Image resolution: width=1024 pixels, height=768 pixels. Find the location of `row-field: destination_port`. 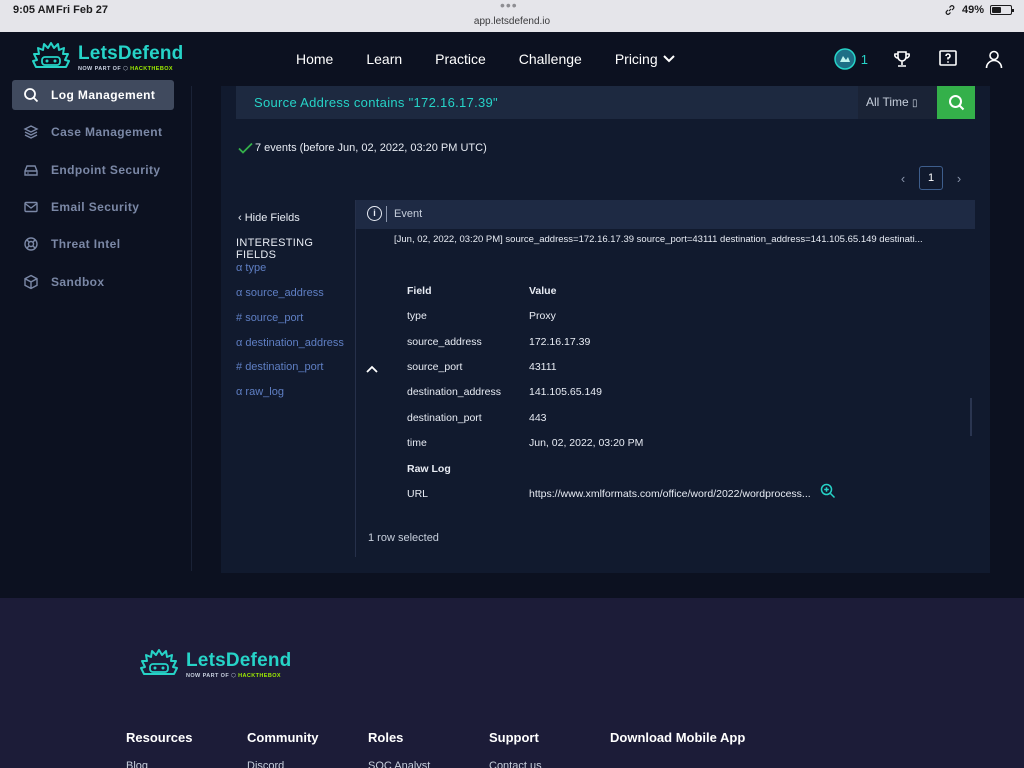

row-field: destination_port is located at coordinates (444, 418).